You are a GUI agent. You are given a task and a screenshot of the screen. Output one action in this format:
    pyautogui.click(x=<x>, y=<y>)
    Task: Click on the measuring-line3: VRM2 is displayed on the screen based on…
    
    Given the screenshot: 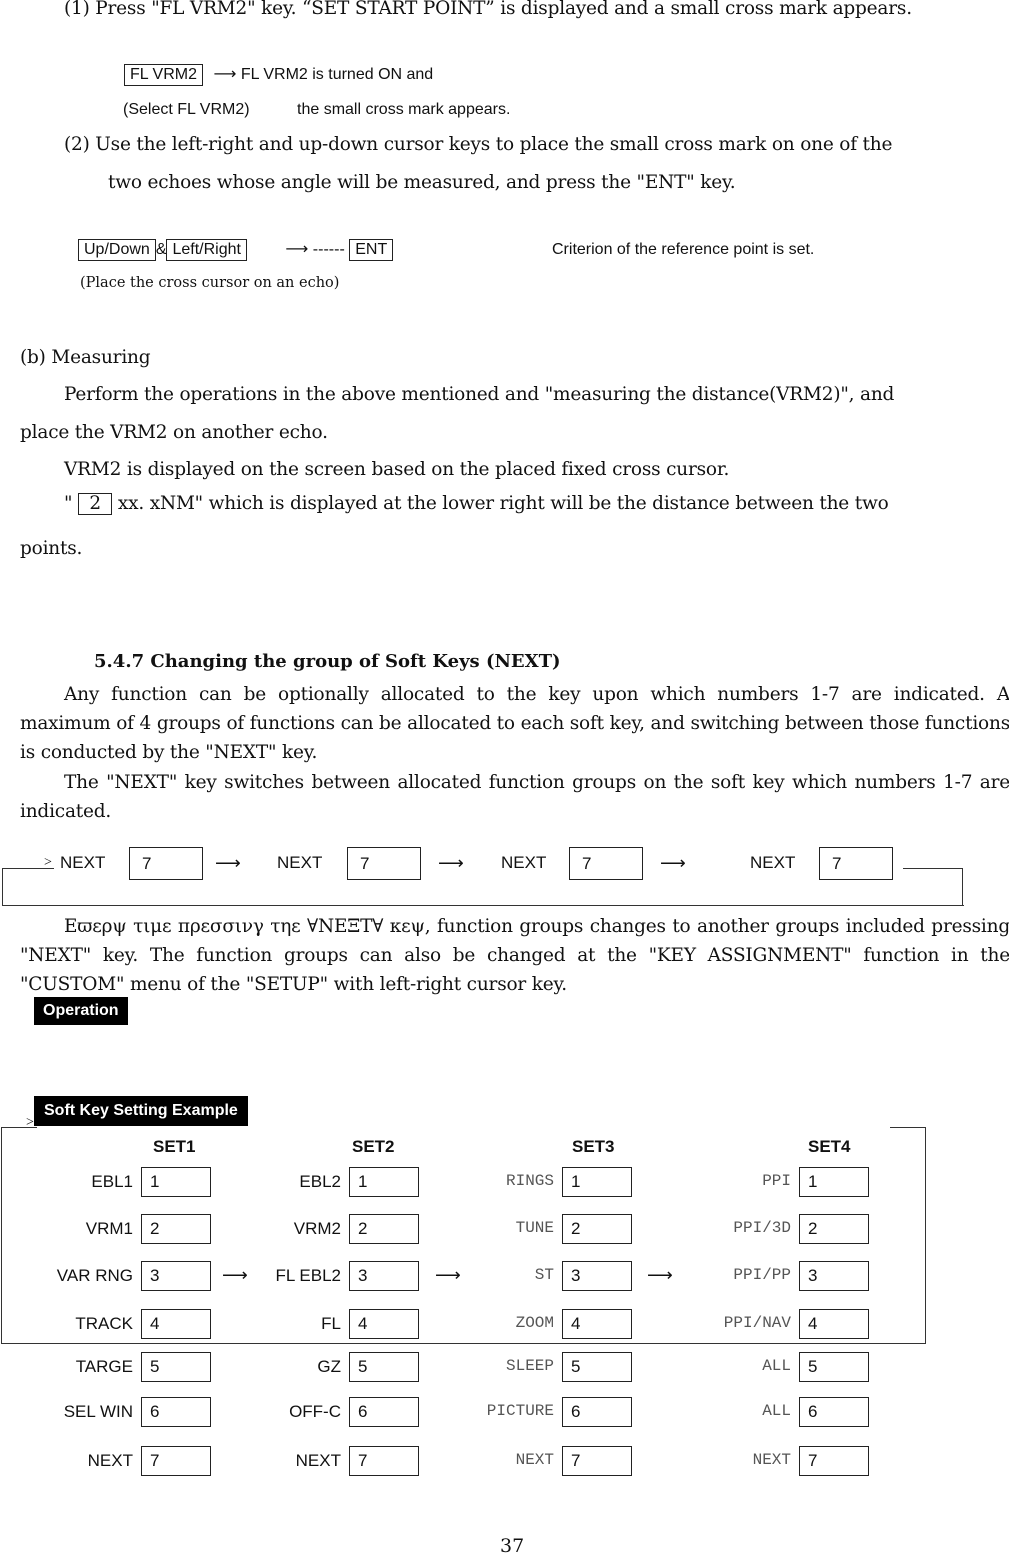 What is the action you would take?
    pyautogui.click(x=397, y=469)
    